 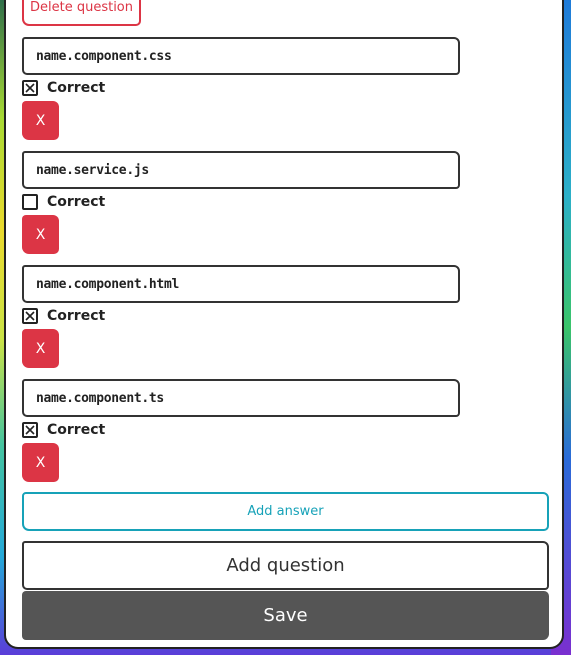 I want to click on save-button: Save, so click(x=285, y=615).